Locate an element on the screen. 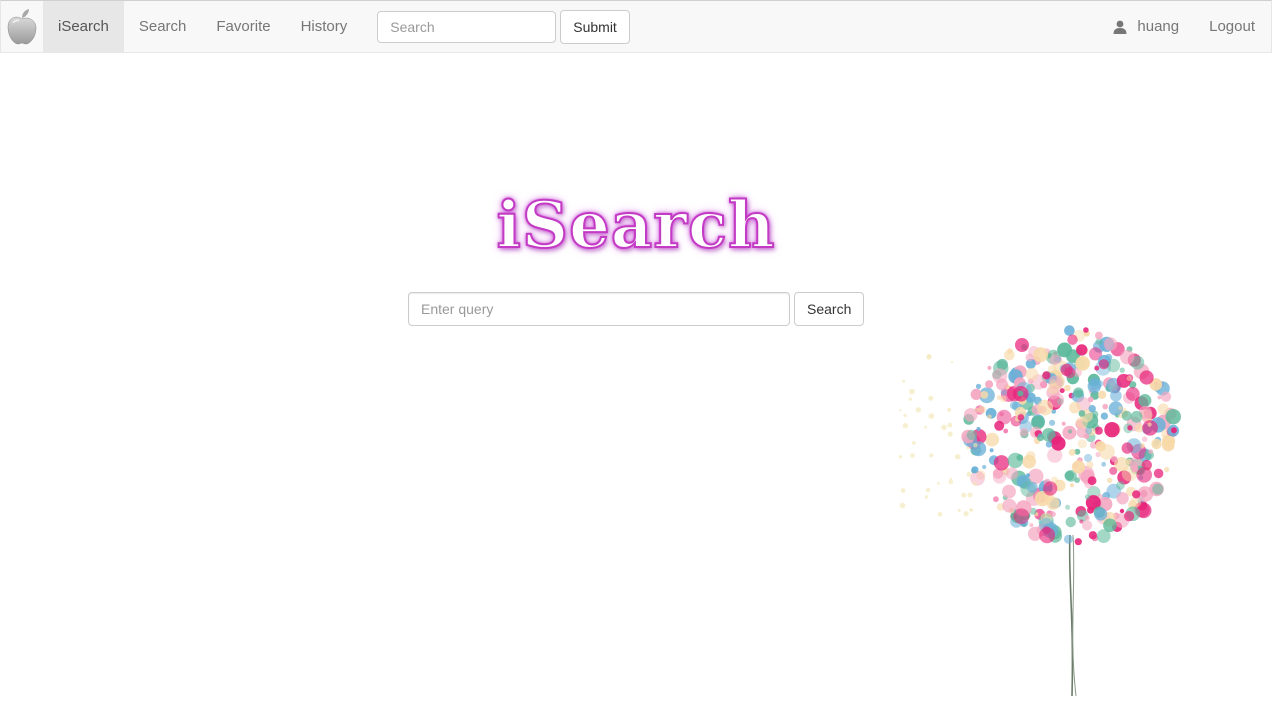 The height and width of the screenshot is (701, 1272). nav-item-isearch: iSearch is located at coordinates (83, 26).